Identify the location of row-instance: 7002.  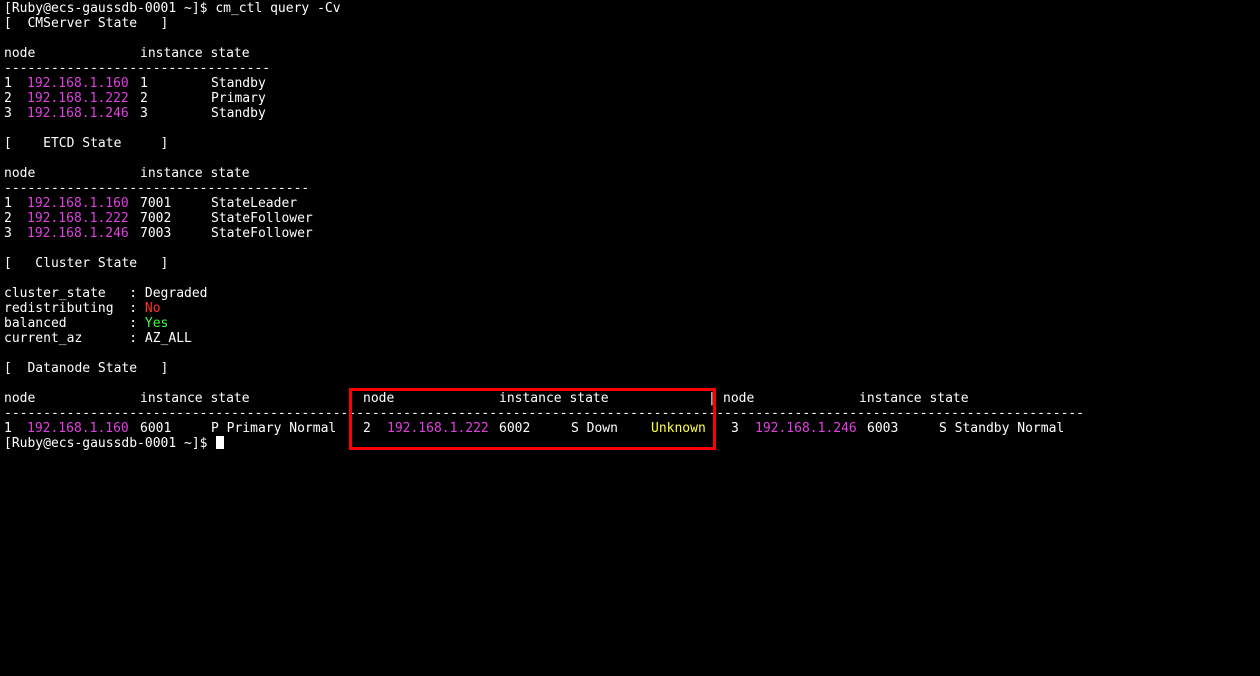
(156, 218).